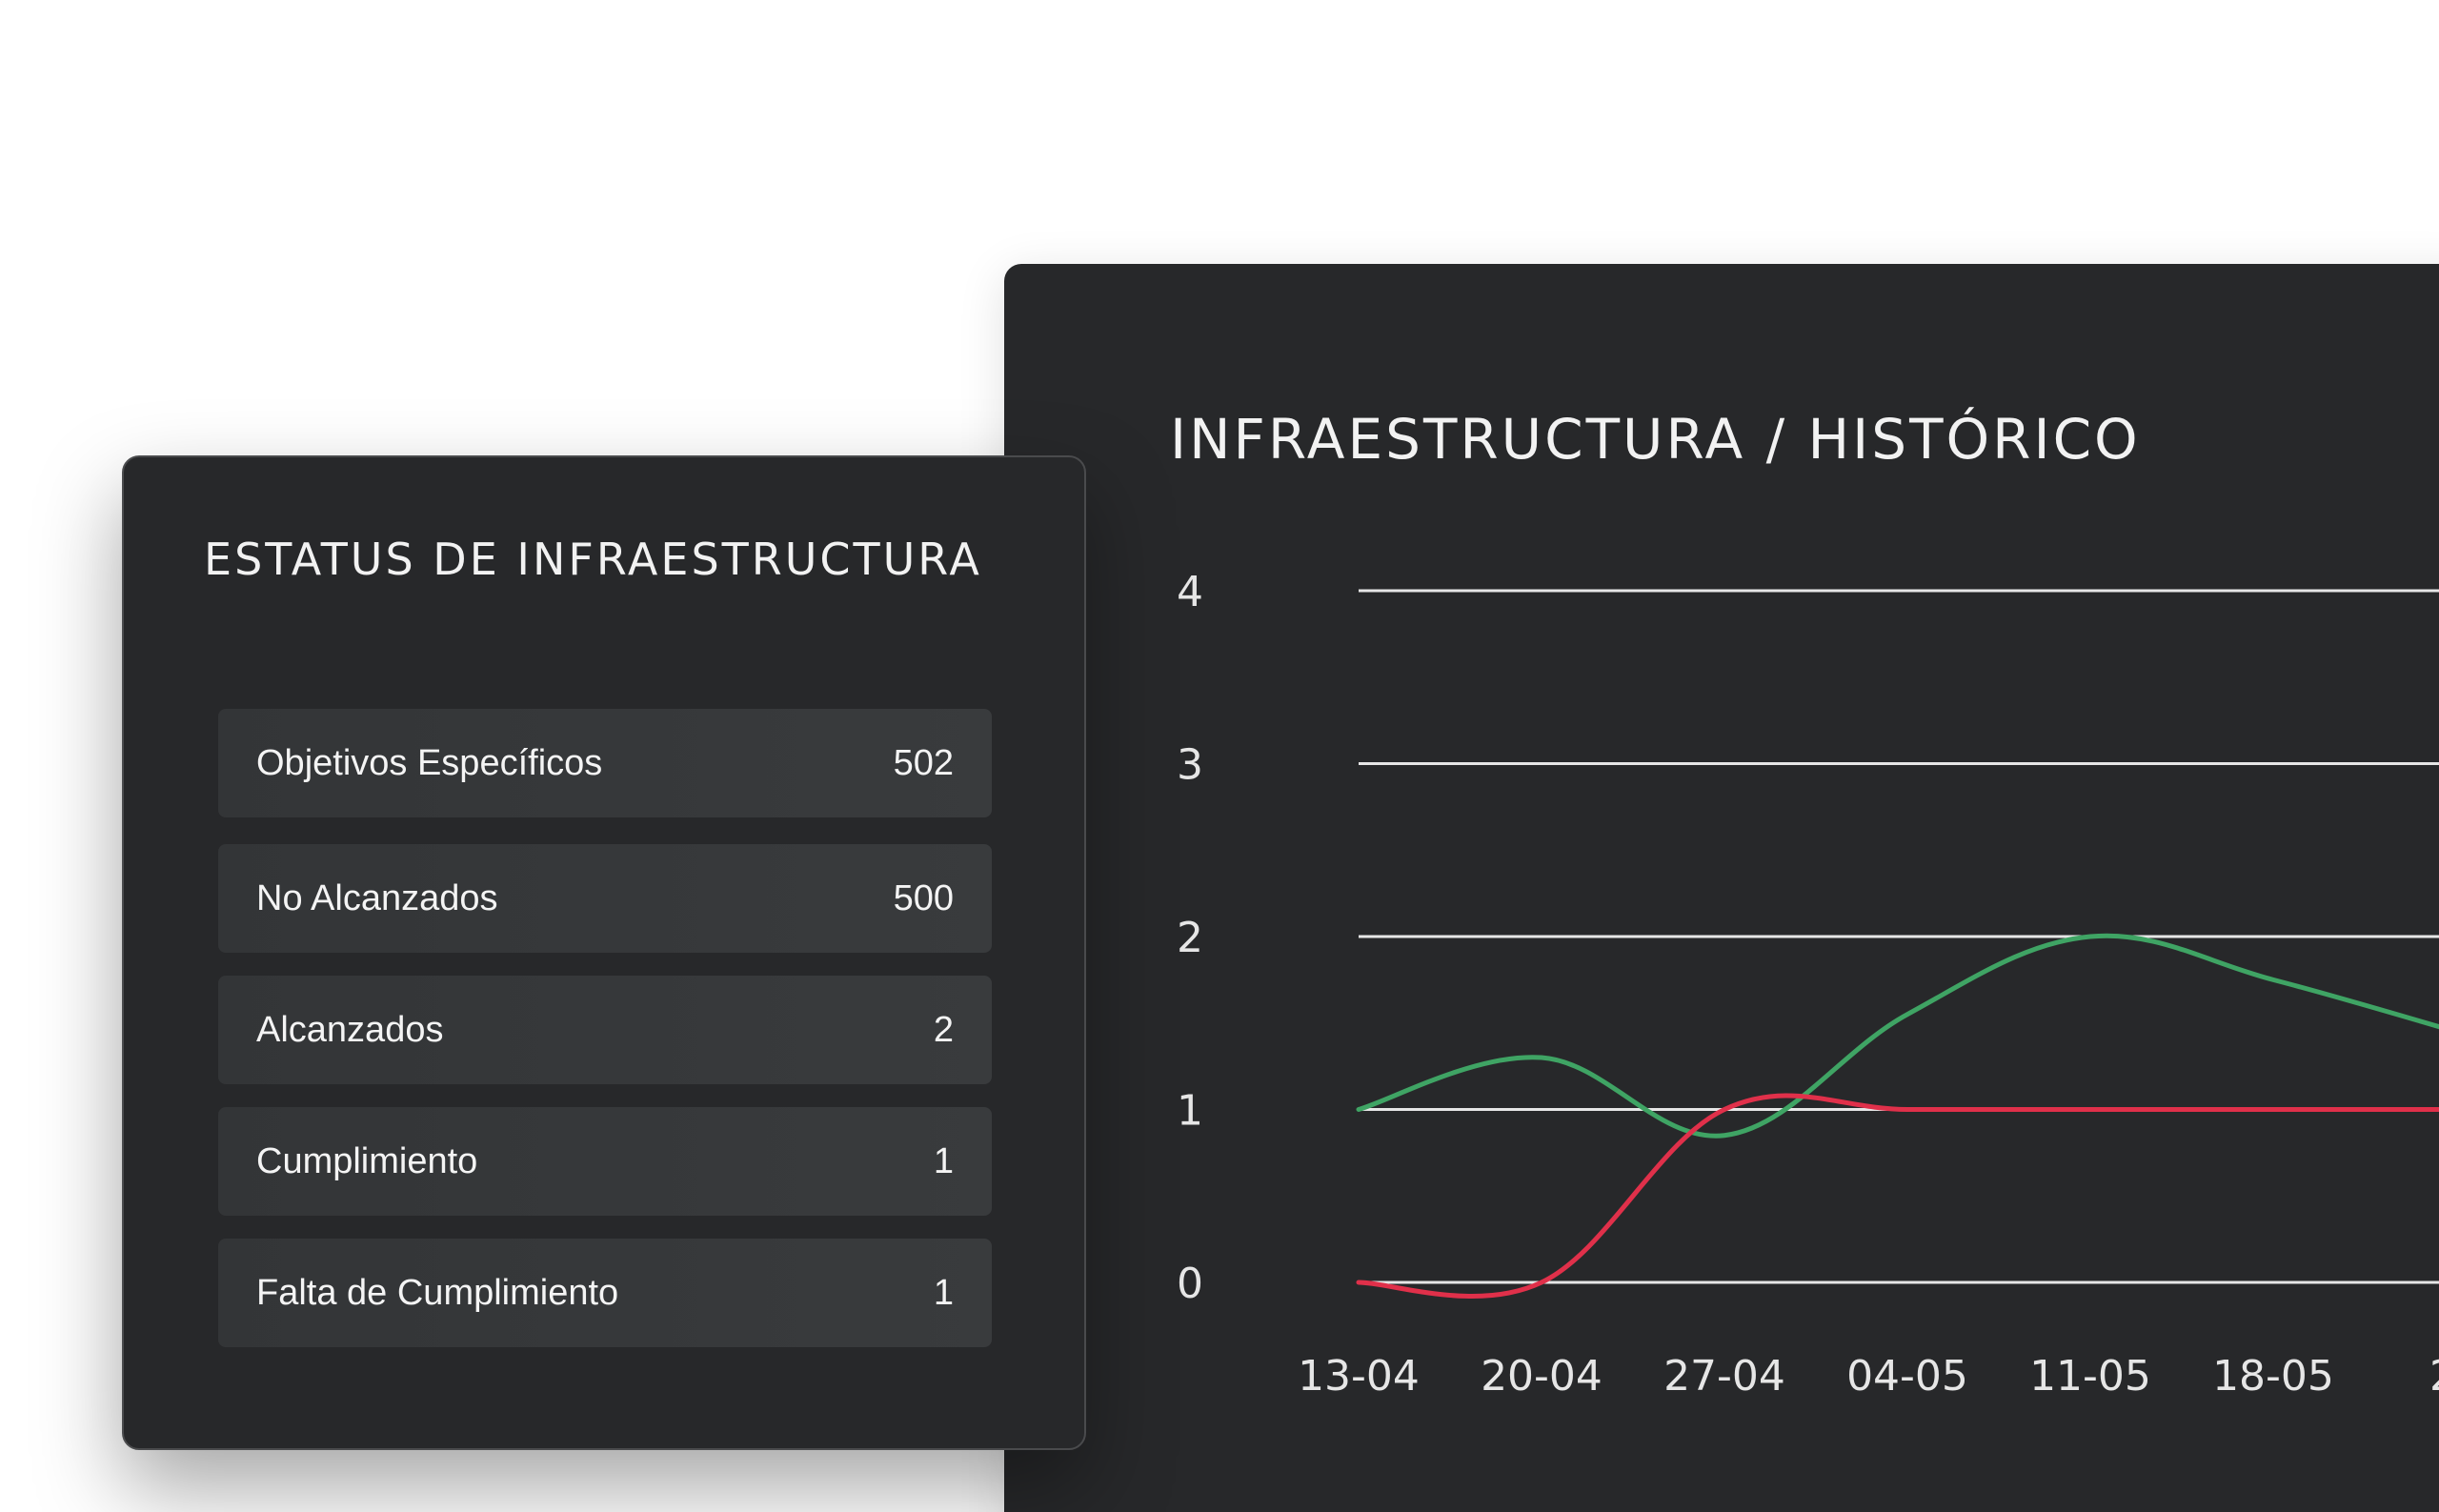 The height and width of the screenshot is (1512, 2439). What do you see at coordinates (605, 1030) in the screenshot?
I see `status-row-alcanzados: Alcanzados 2` at bounding box center [605, 1030].